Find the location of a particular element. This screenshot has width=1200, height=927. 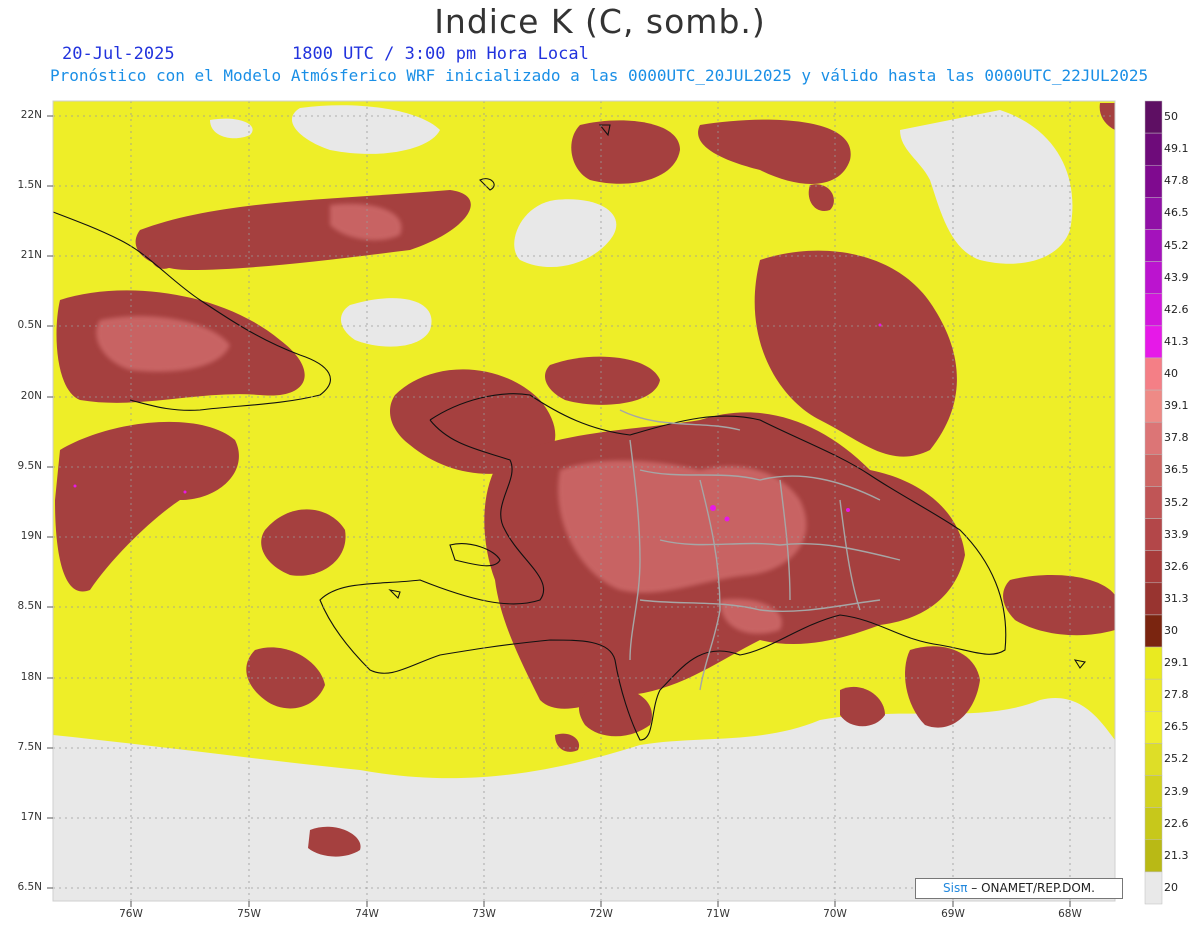

colorbar-label: 50 is located at coordinates (1171, 117).